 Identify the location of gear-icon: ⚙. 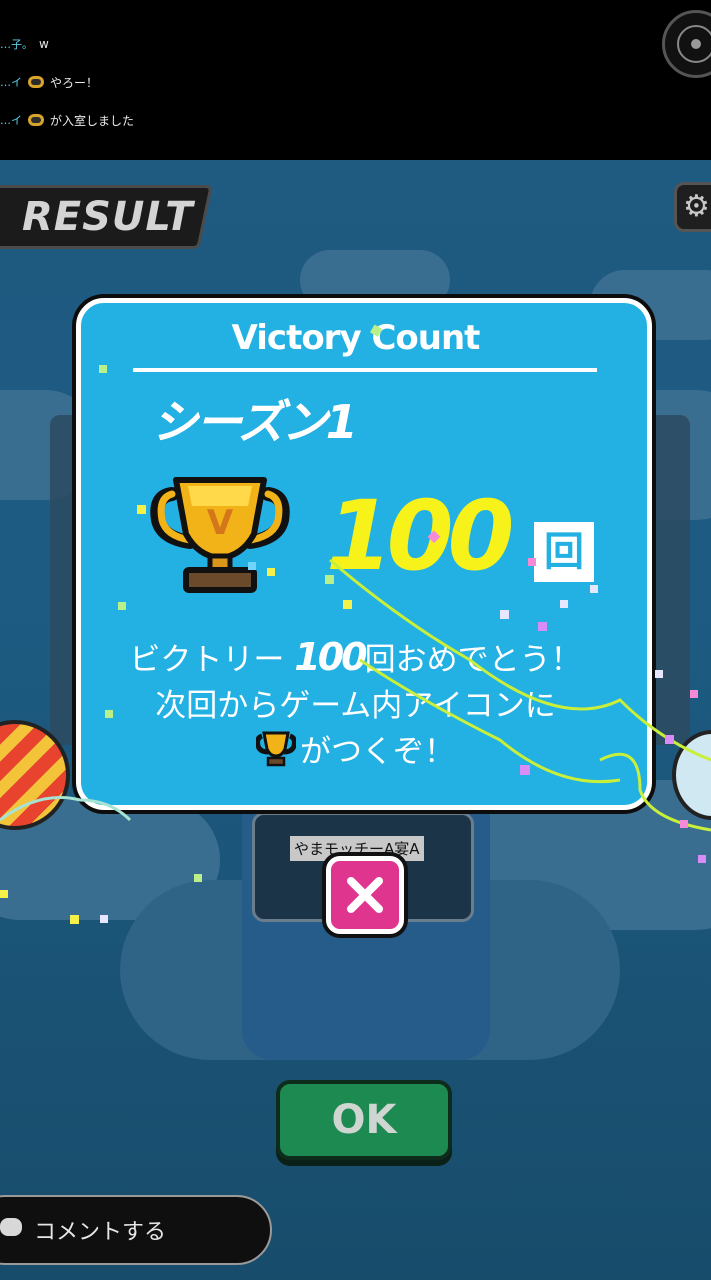
(692, 207).